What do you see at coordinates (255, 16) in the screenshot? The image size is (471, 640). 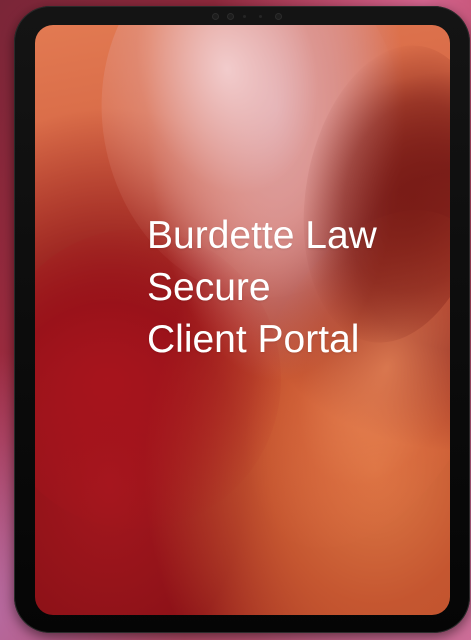 I see `camera-bar` at bounding box center [255, 16].